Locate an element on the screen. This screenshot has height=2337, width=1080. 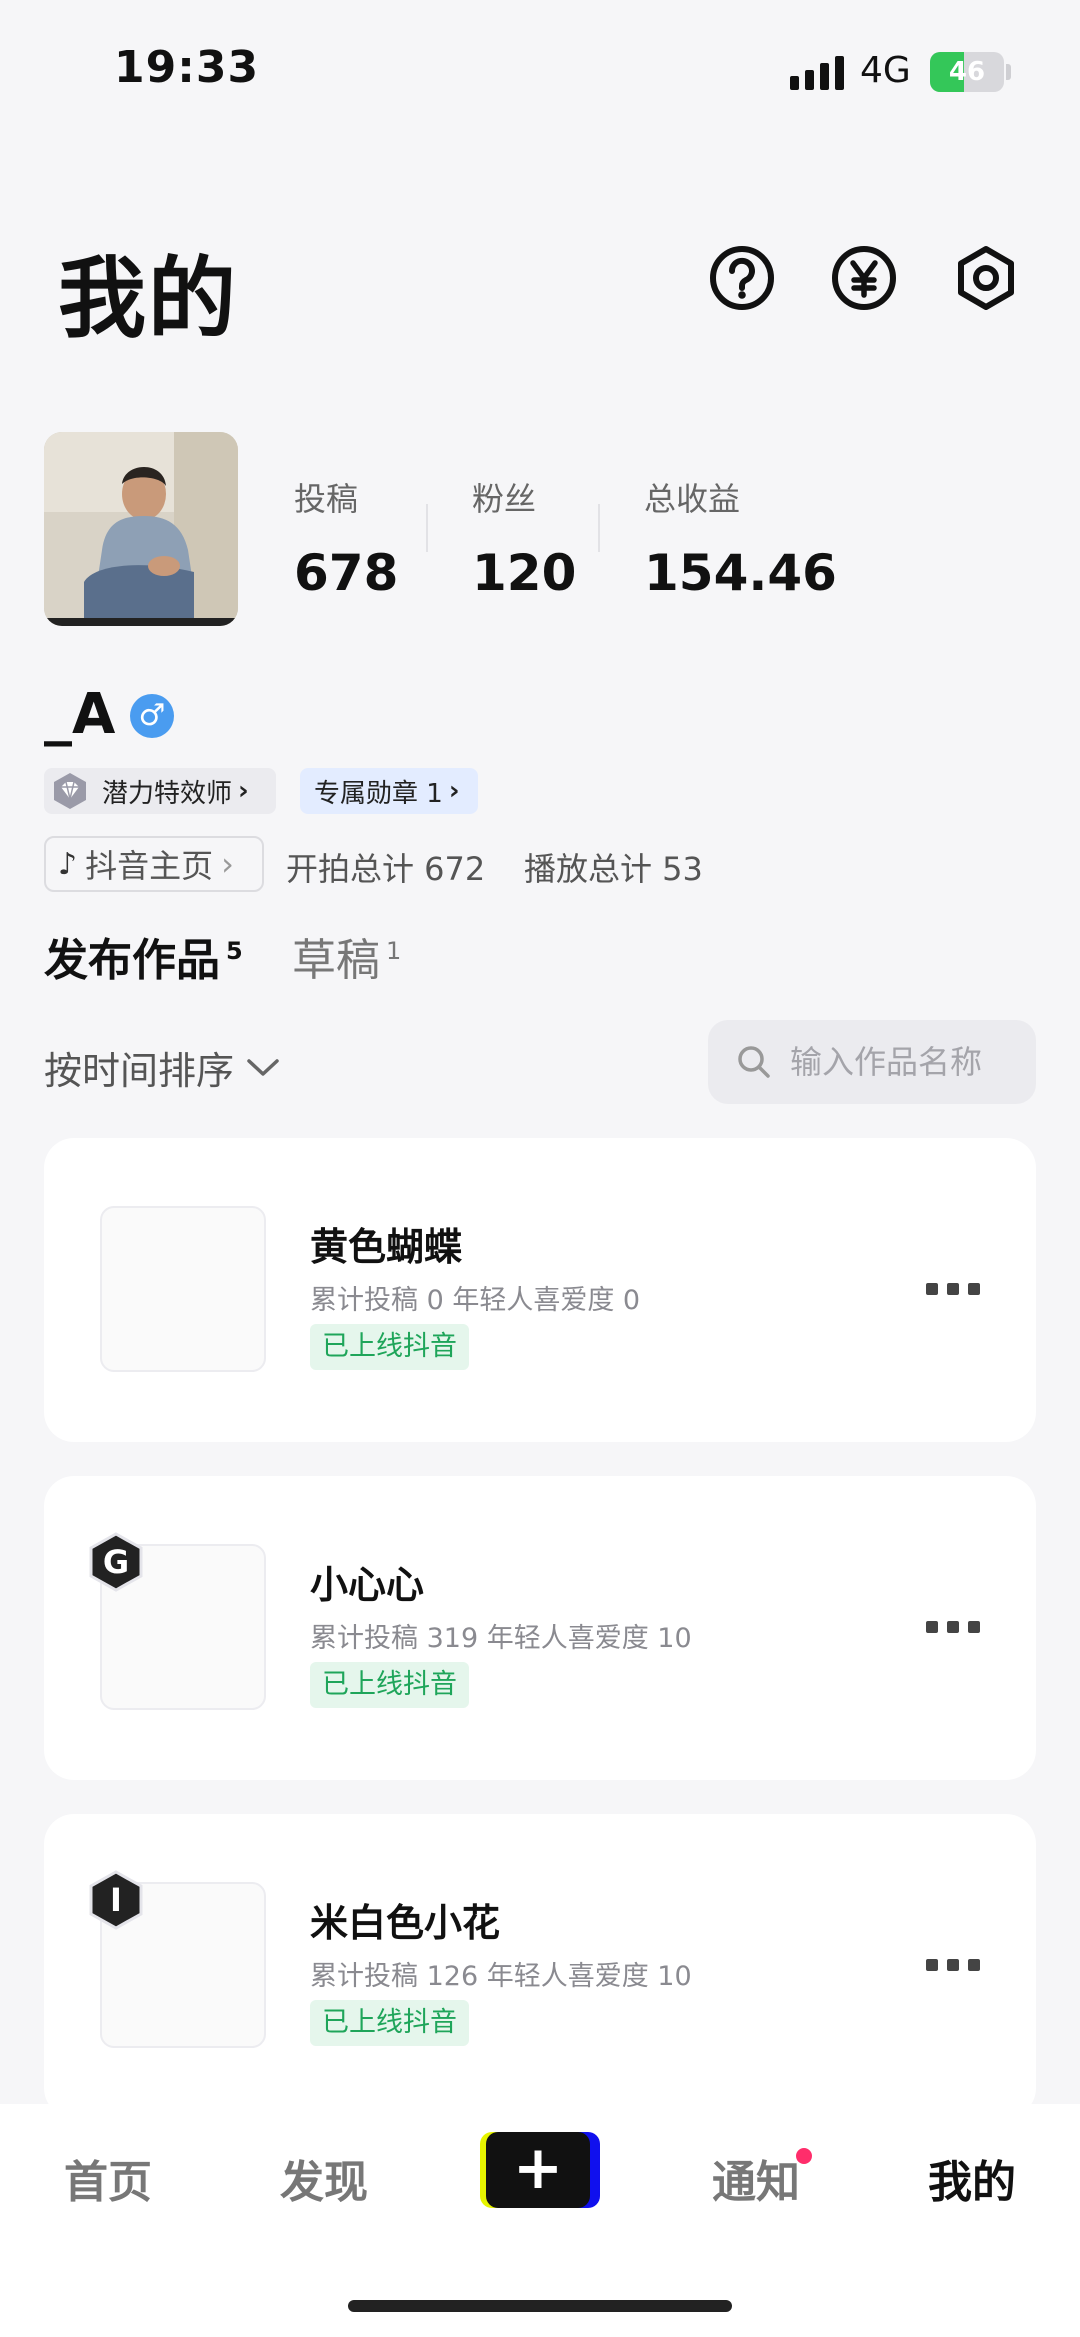
username: _A is located at coordinates (80, 714).